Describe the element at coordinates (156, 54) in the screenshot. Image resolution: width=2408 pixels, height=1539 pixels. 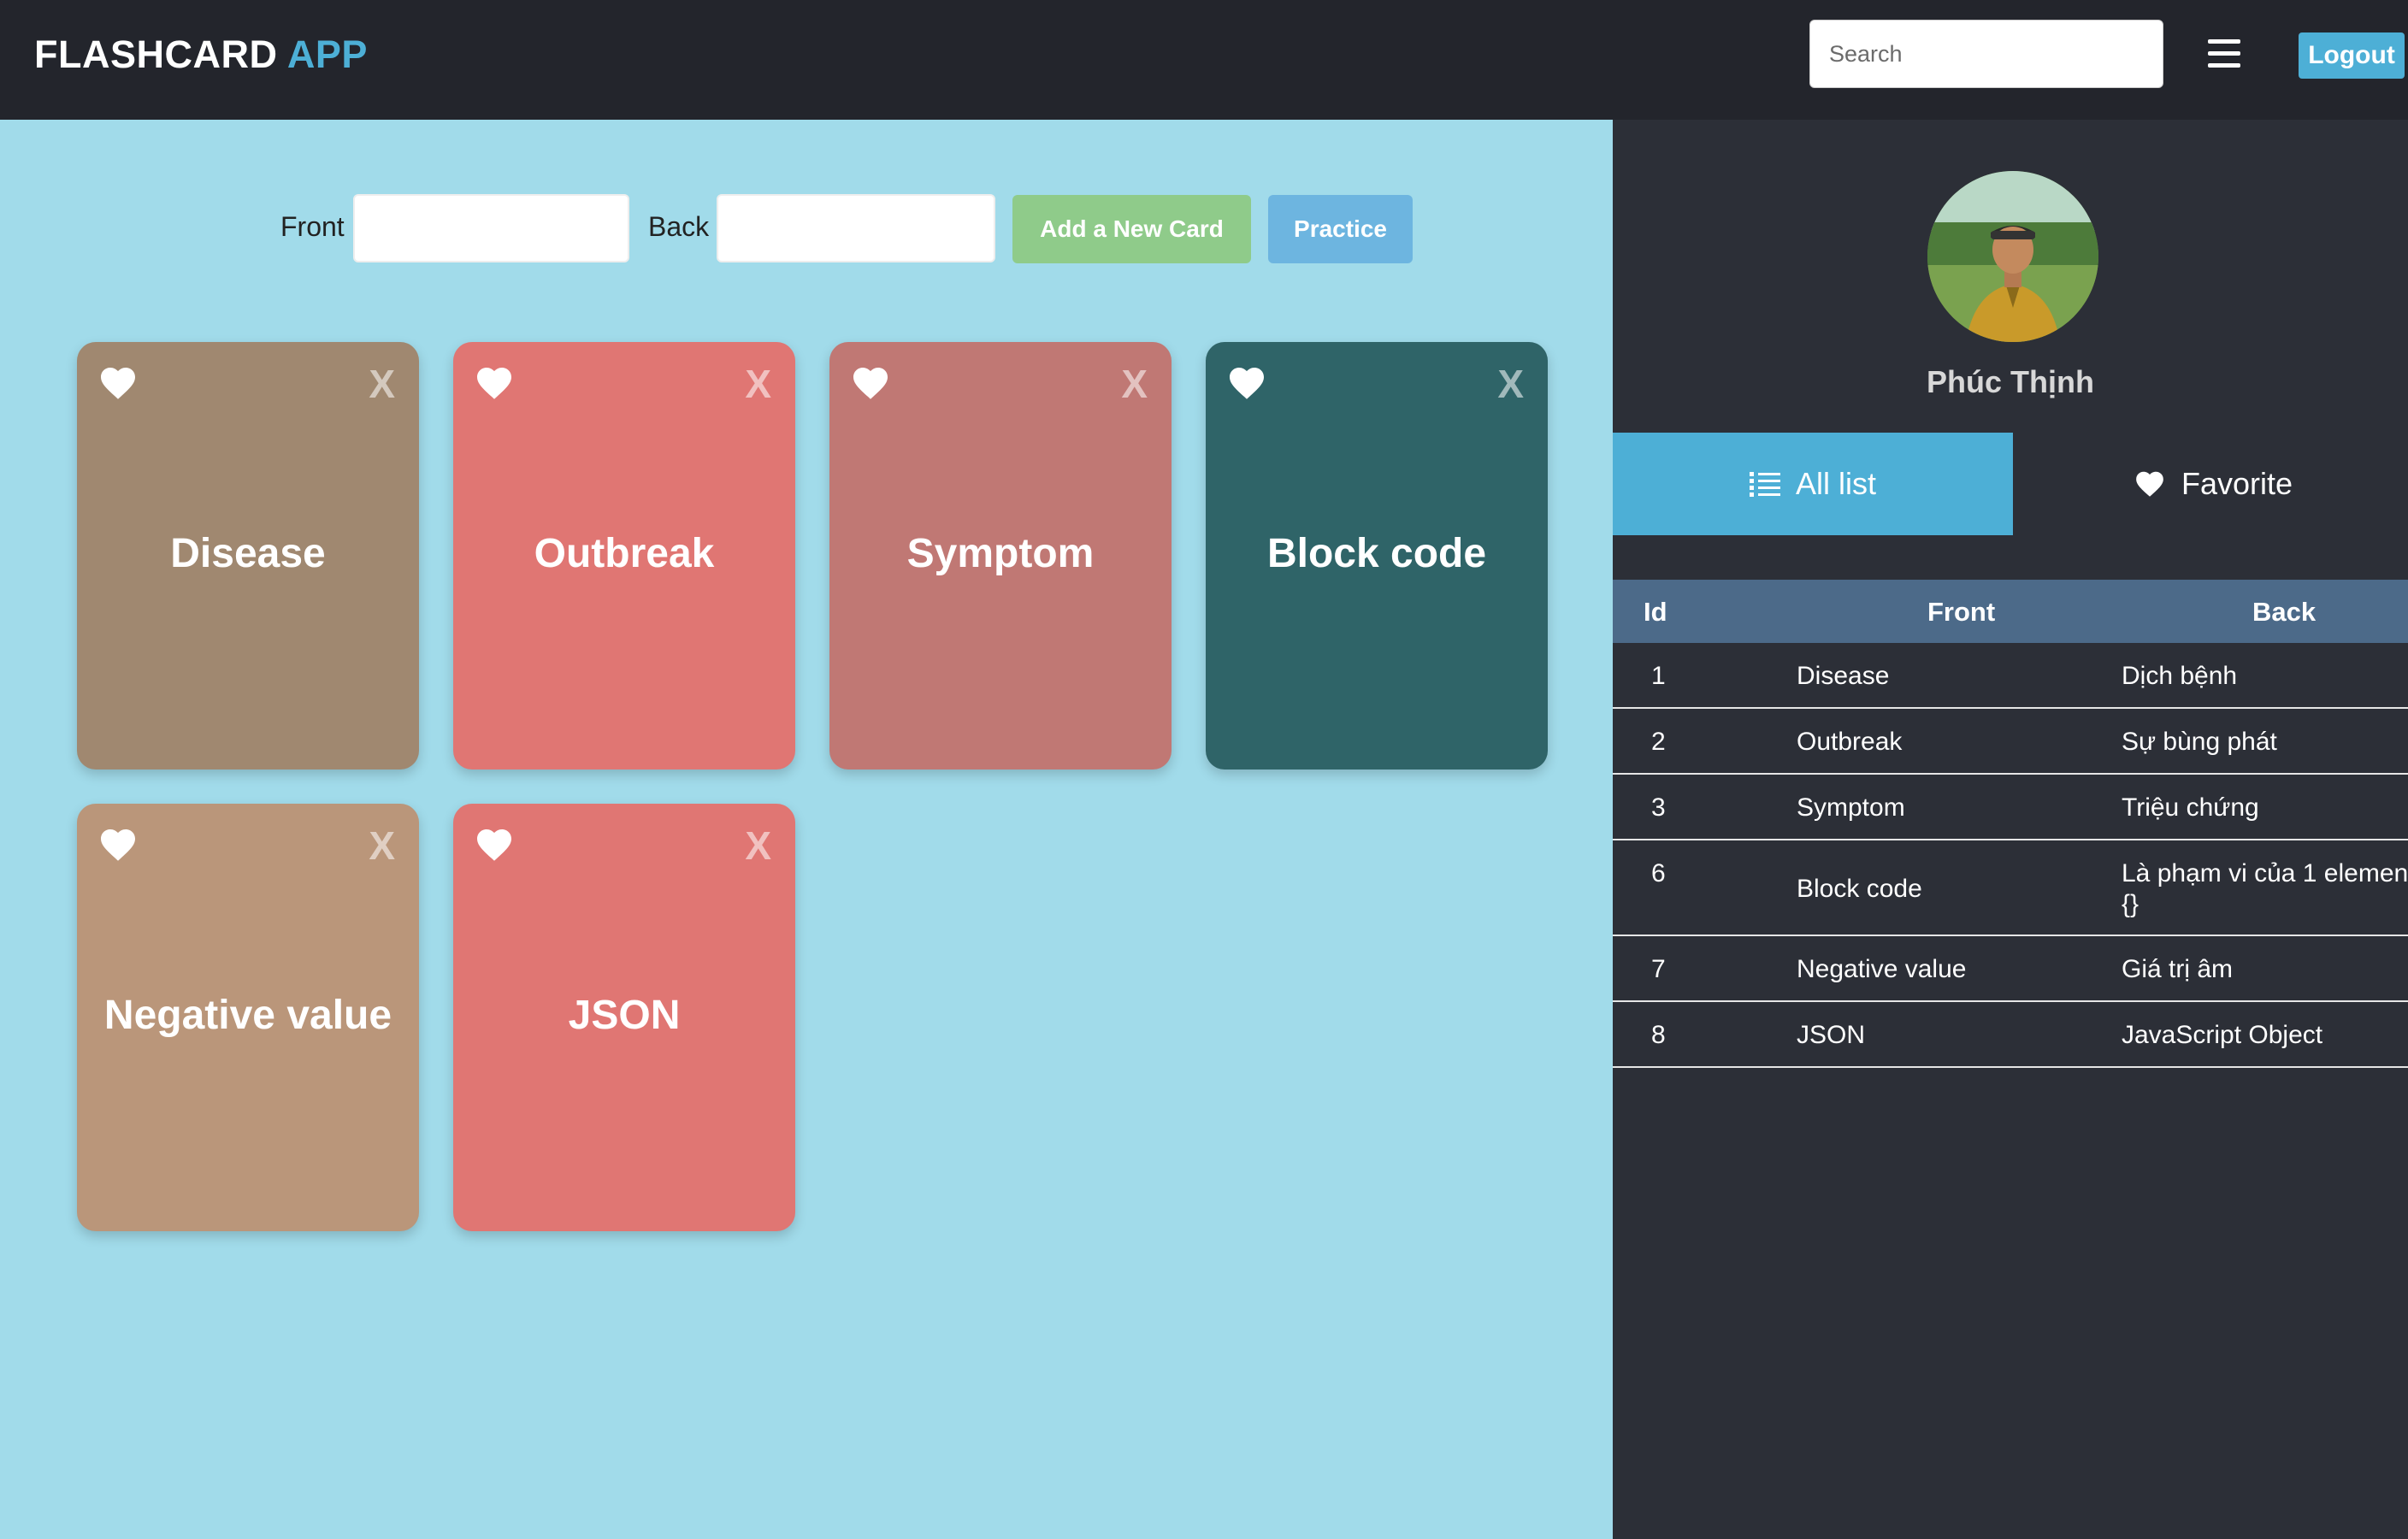
I see `brand-main: FLASHCARD` at that location.